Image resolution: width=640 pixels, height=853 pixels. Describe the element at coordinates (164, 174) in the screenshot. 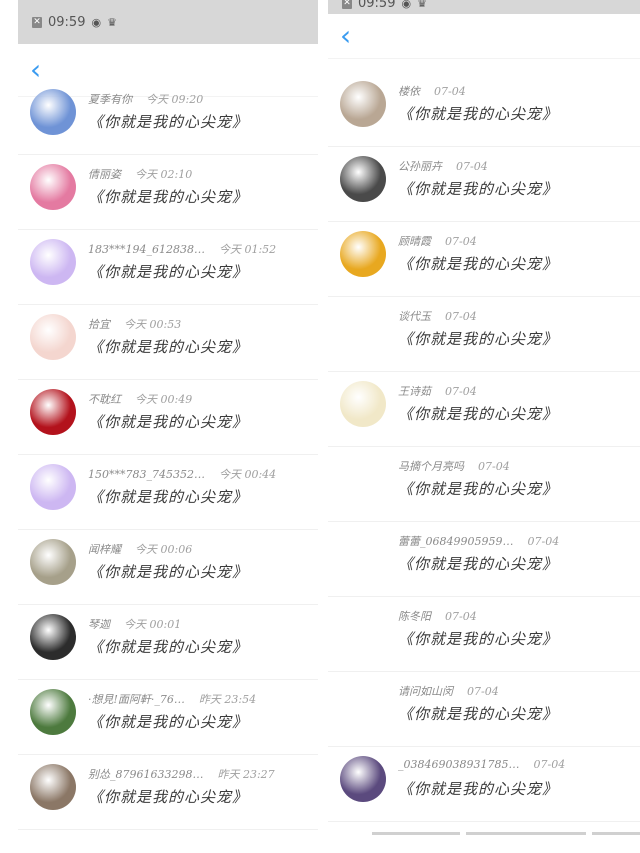

I see `timestamp: 今天 02:10` at that location.